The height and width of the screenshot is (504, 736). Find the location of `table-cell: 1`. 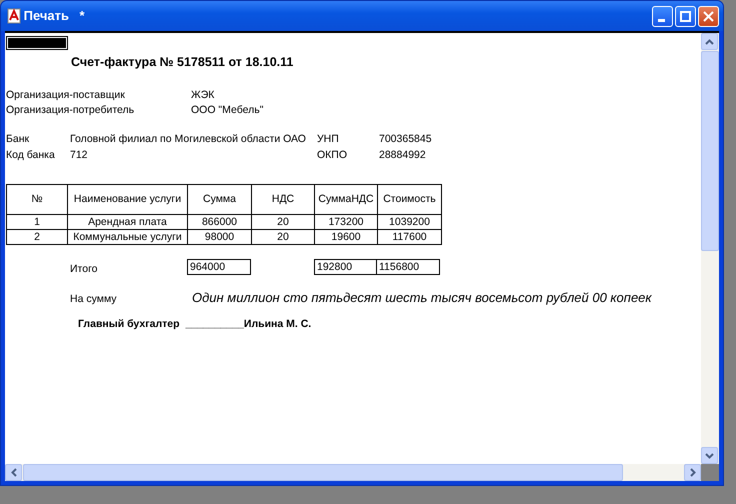

table-cell: 1 is located at coordinates (37, 222).